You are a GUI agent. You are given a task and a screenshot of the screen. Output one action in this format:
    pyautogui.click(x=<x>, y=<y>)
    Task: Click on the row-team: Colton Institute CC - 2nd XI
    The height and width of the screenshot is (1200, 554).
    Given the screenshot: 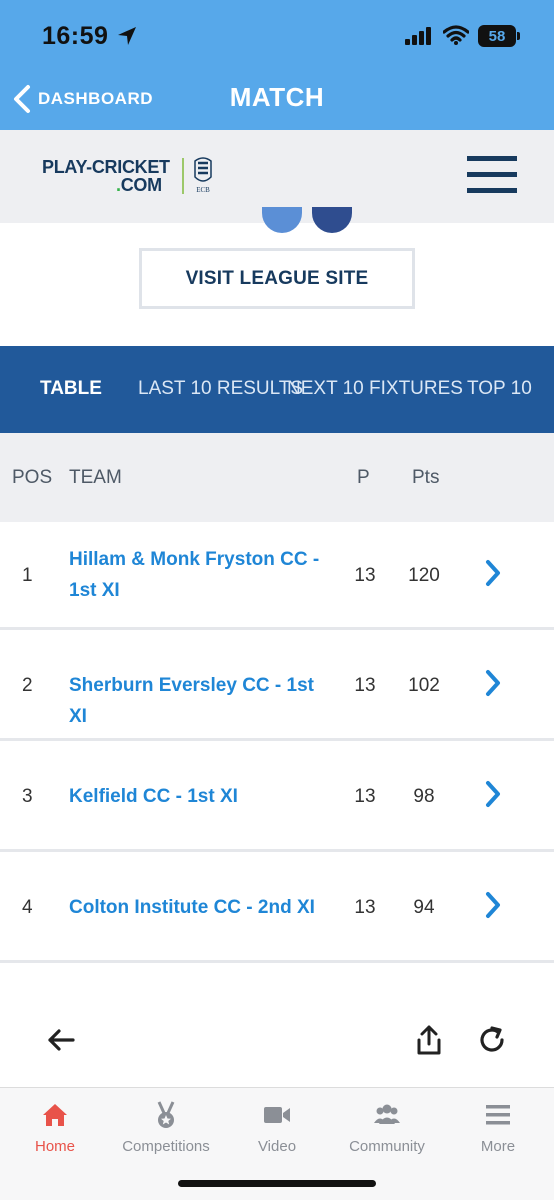 What is the action you would take?
    pyautogui.click(x=199, y=907)
    